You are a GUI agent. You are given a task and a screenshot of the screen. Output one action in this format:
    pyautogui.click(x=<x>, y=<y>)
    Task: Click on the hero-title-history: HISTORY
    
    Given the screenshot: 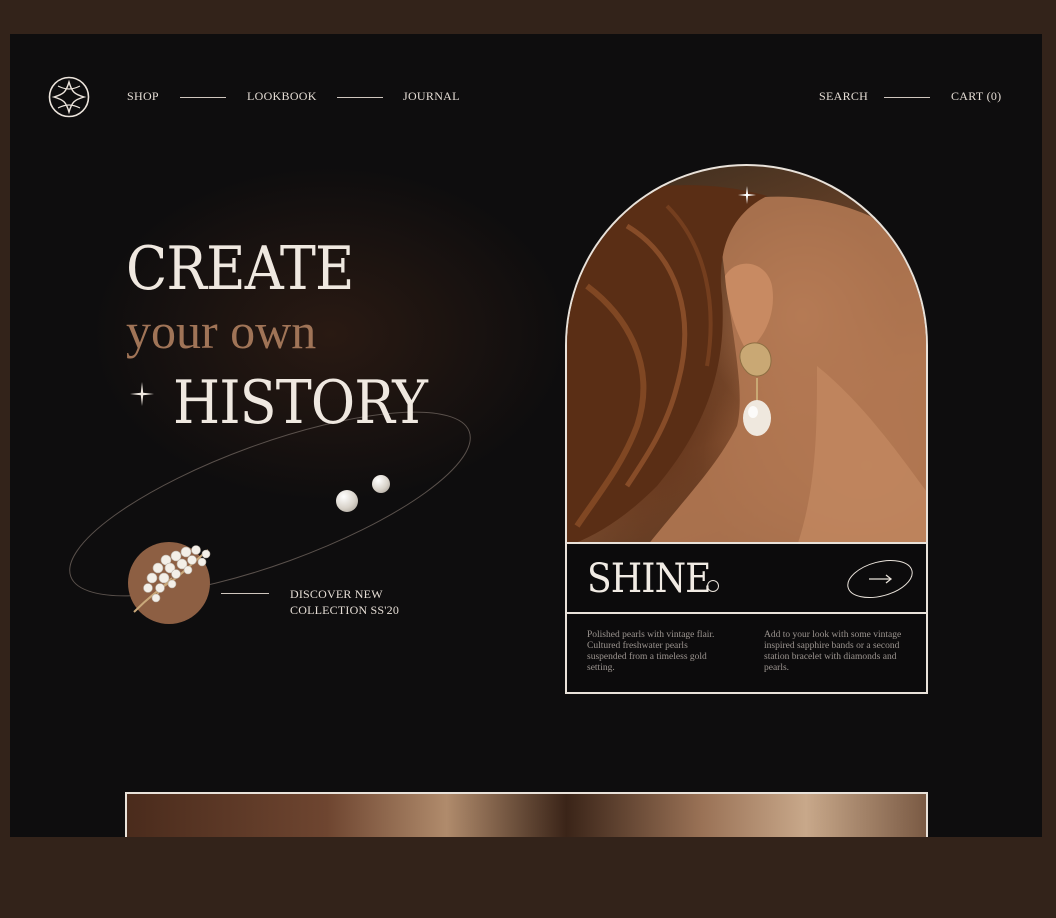 What is the action you would take?
    pyautogui.click(x=300, y=403)
    